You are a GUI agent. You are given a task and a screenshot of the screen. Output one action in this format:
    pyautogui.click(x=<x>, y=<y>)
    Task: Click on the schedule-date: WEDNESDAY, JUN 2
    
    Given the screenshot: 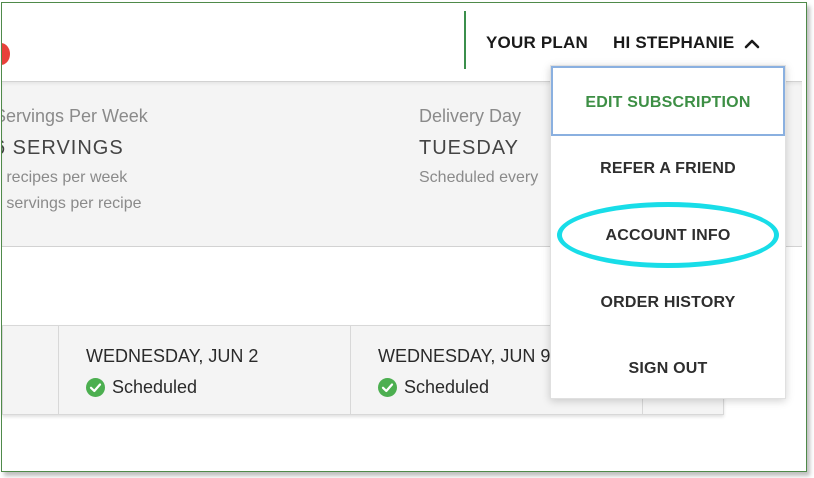 What is the action you would take?
    pyautogui.click(x=172, y=356)
    